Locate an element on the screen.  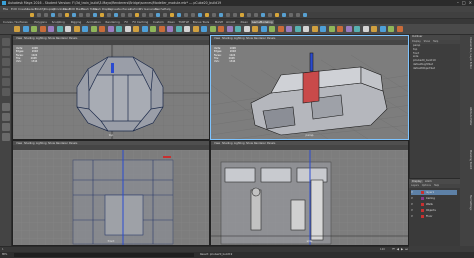
tab-modeling-toolkit: Modeling Toolkit is located at coordinates (467, 159).